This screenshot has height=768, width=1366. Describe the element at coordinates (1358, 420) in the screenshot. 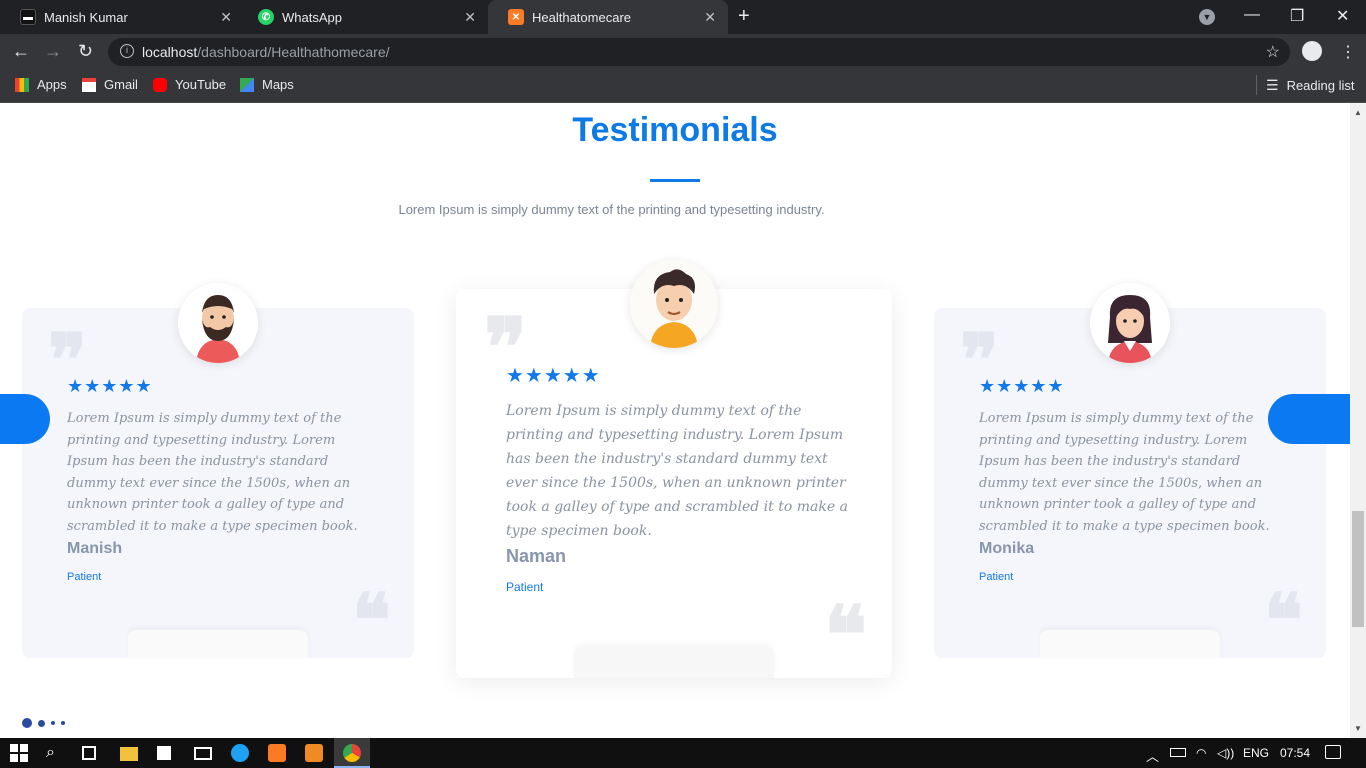

I see `page-scrollbar` at that location.